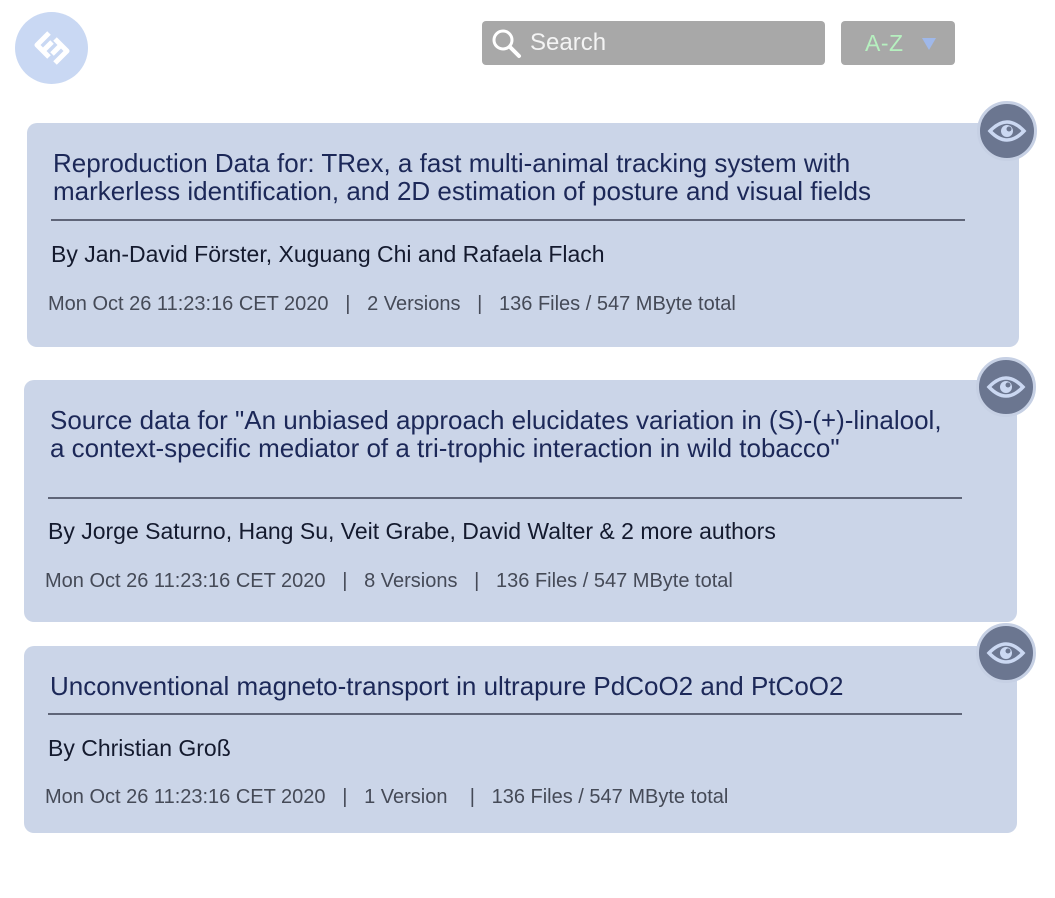  Describe the element at coordinates (506, 43) in the screenshot. I see `search-icon` at that location.